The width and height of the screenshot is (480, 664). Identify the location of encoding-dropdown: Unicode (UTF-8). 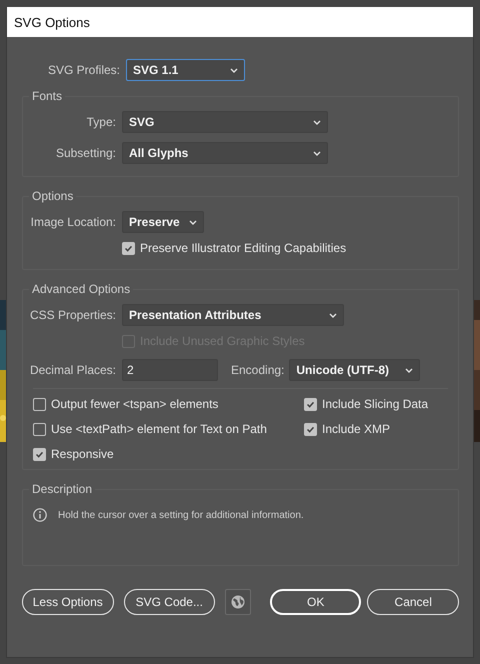
(354, 370).